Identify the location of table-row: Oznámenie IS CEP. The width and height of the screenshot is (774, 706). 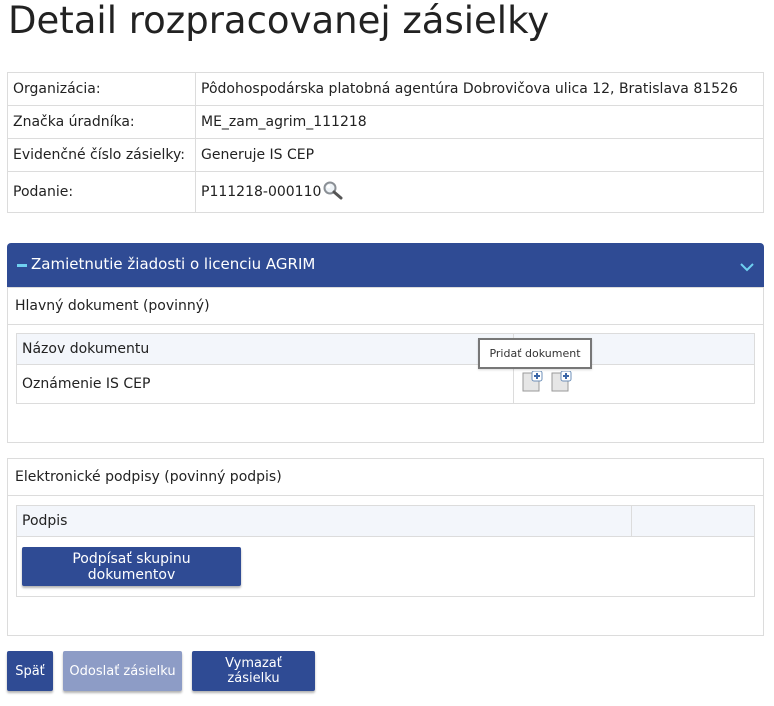
(385, 384).